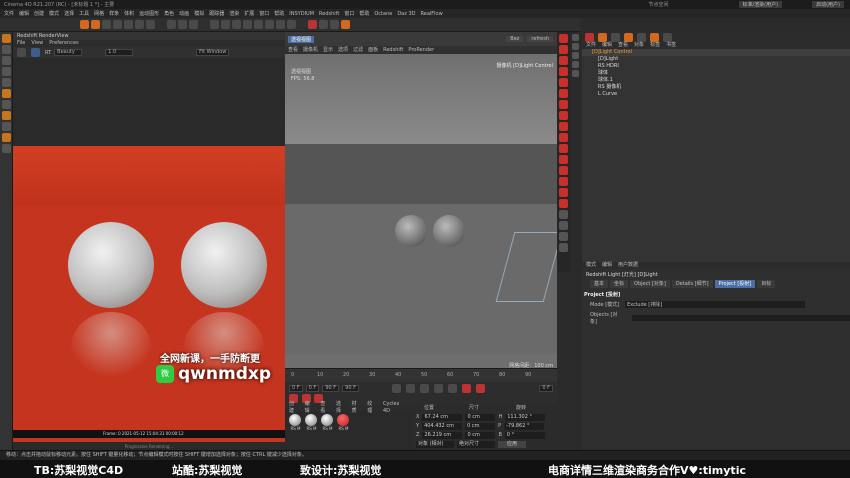  What do you see at coordinates (641, 37) in the screenshot?
I see `x-icon` at bounding box center [641, 37].